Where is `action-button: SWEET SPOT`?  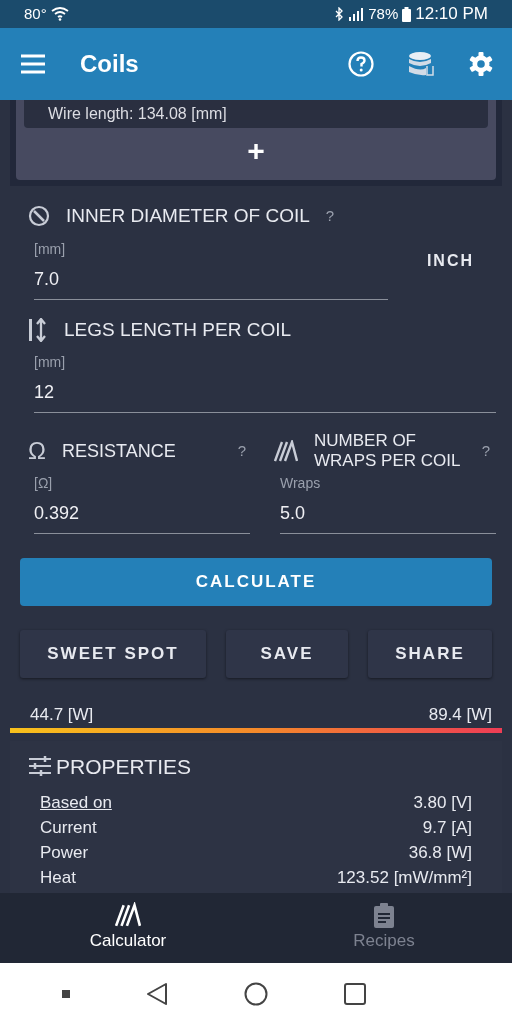
action-button: SWEET SPOT is located at coordinates (113, 654).